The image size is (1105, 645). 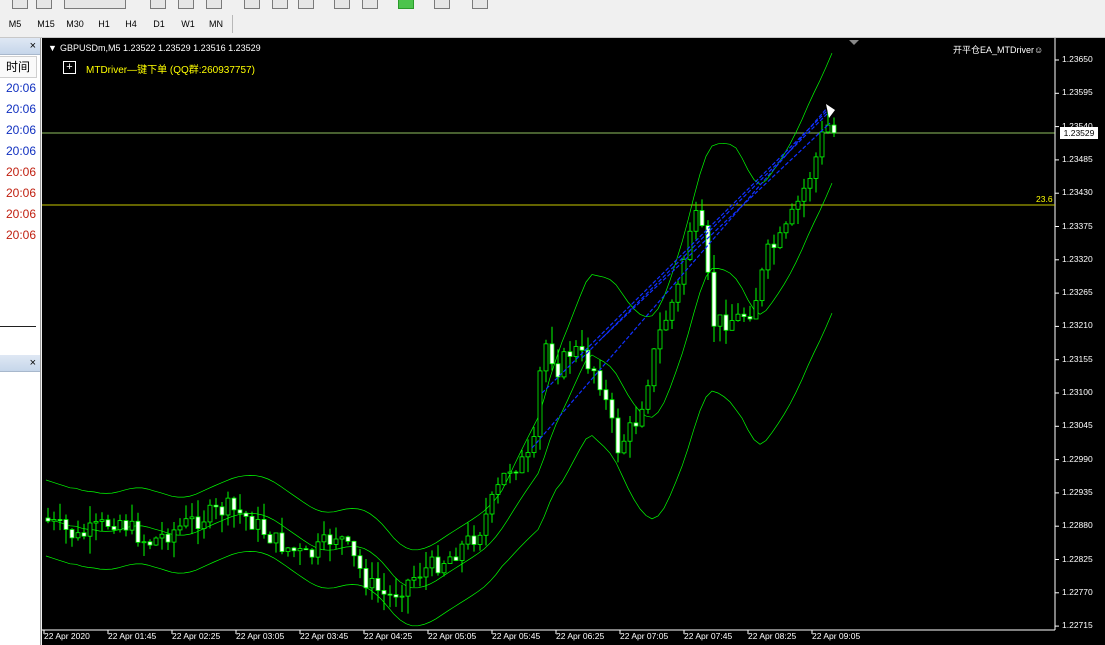 What do you see at coordinates (46, 24) in the screenshot?
I see `tf-m15: M15` at bounding box center [46, 24].